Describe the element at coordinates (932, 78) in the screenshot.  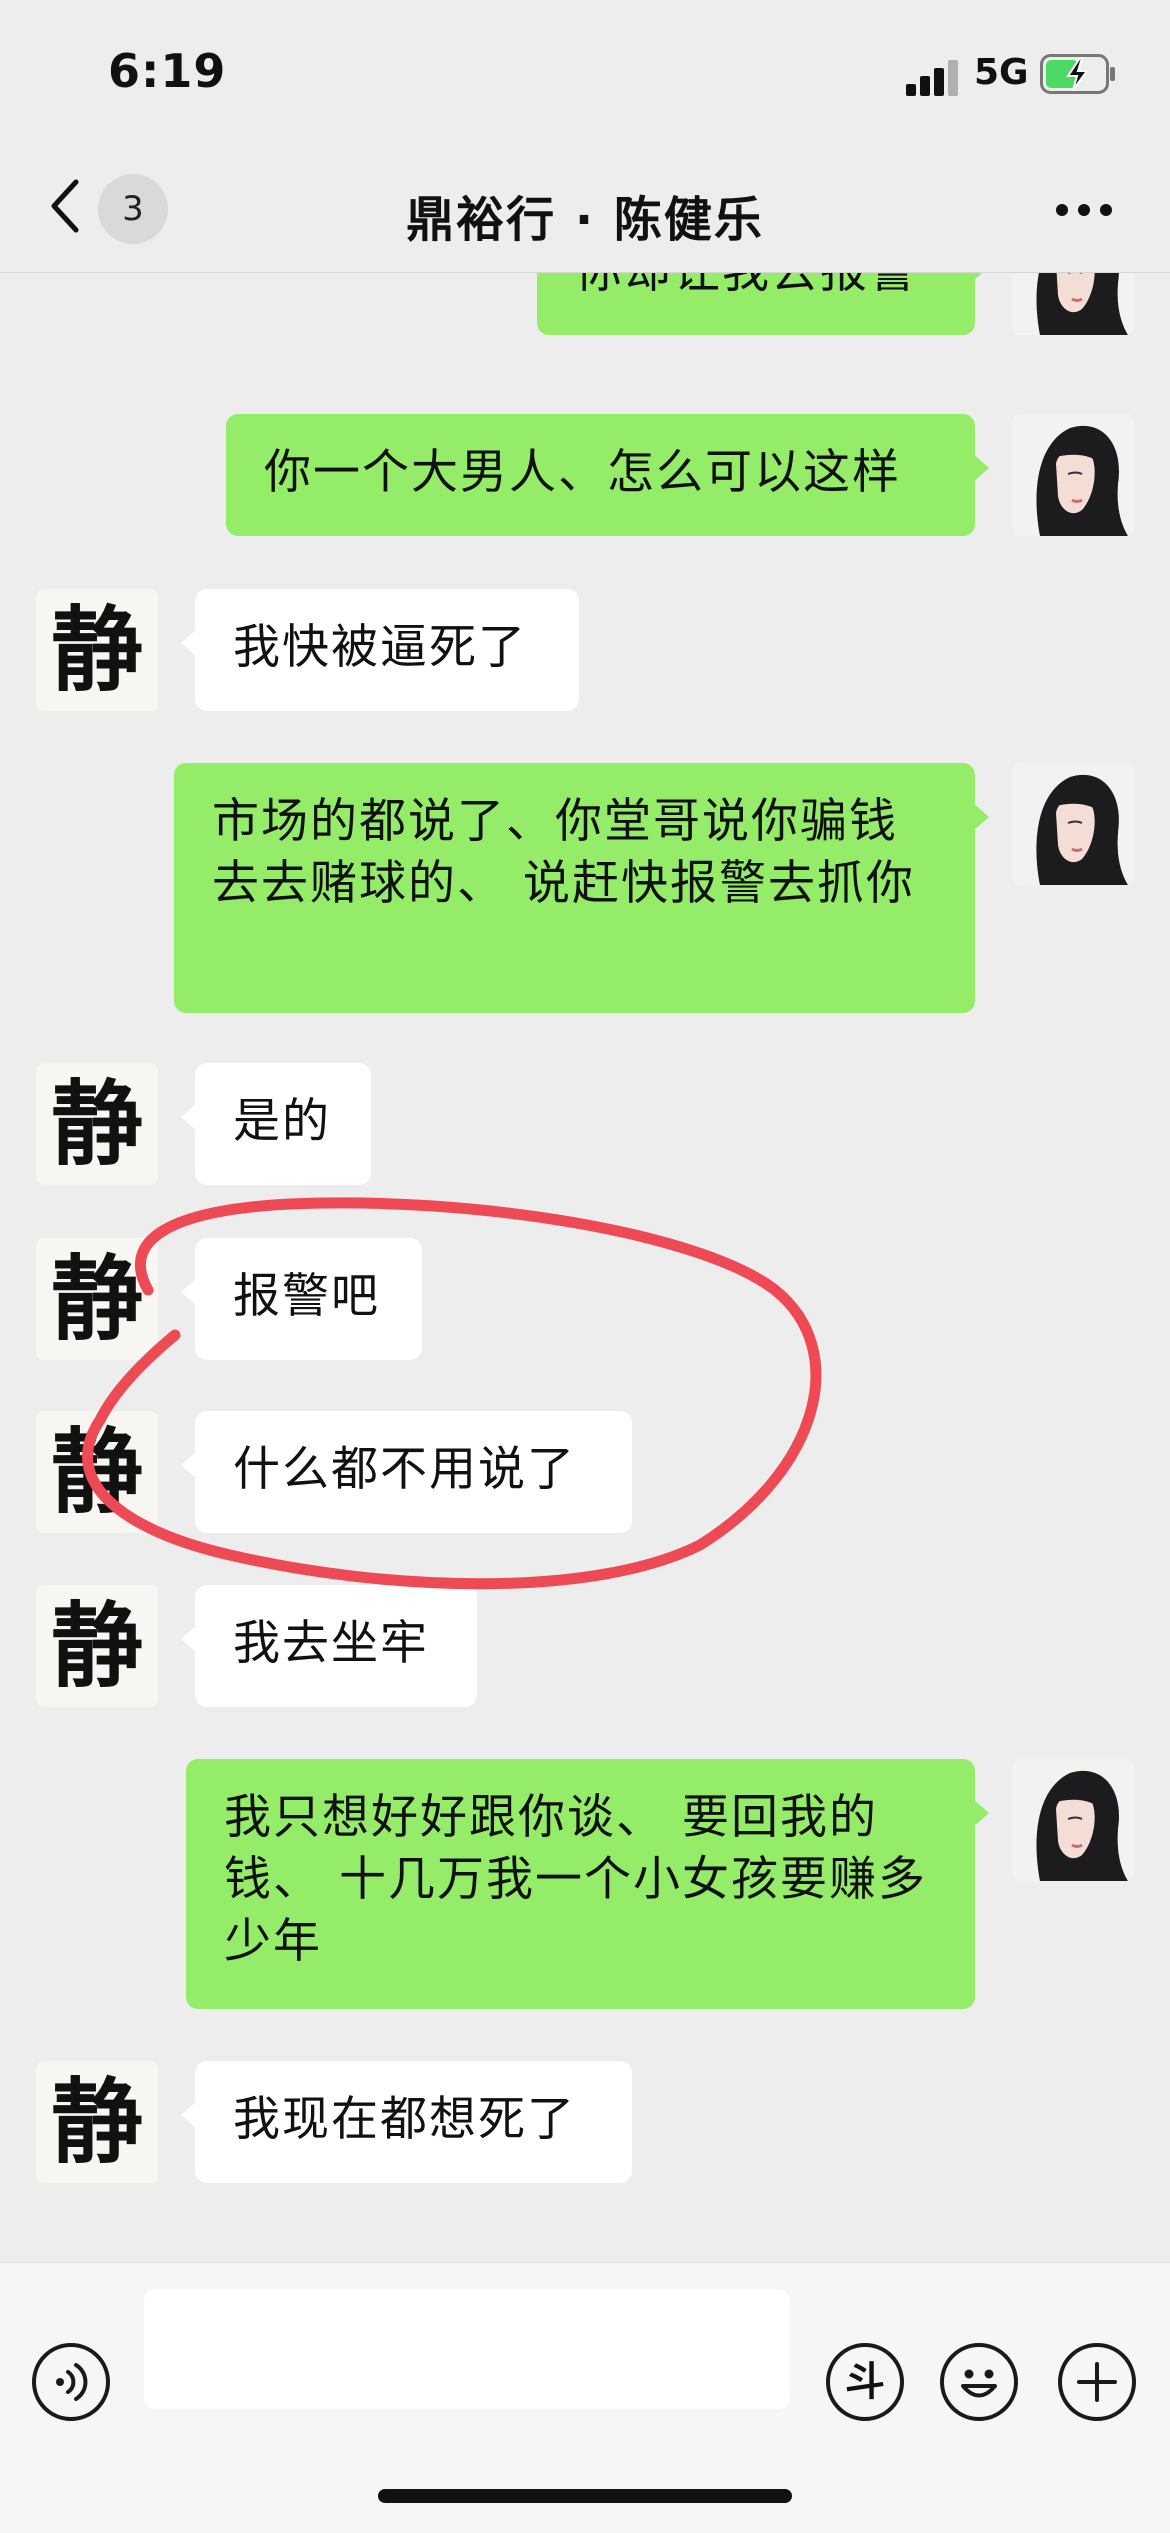
I see `signal-icon` at that location.